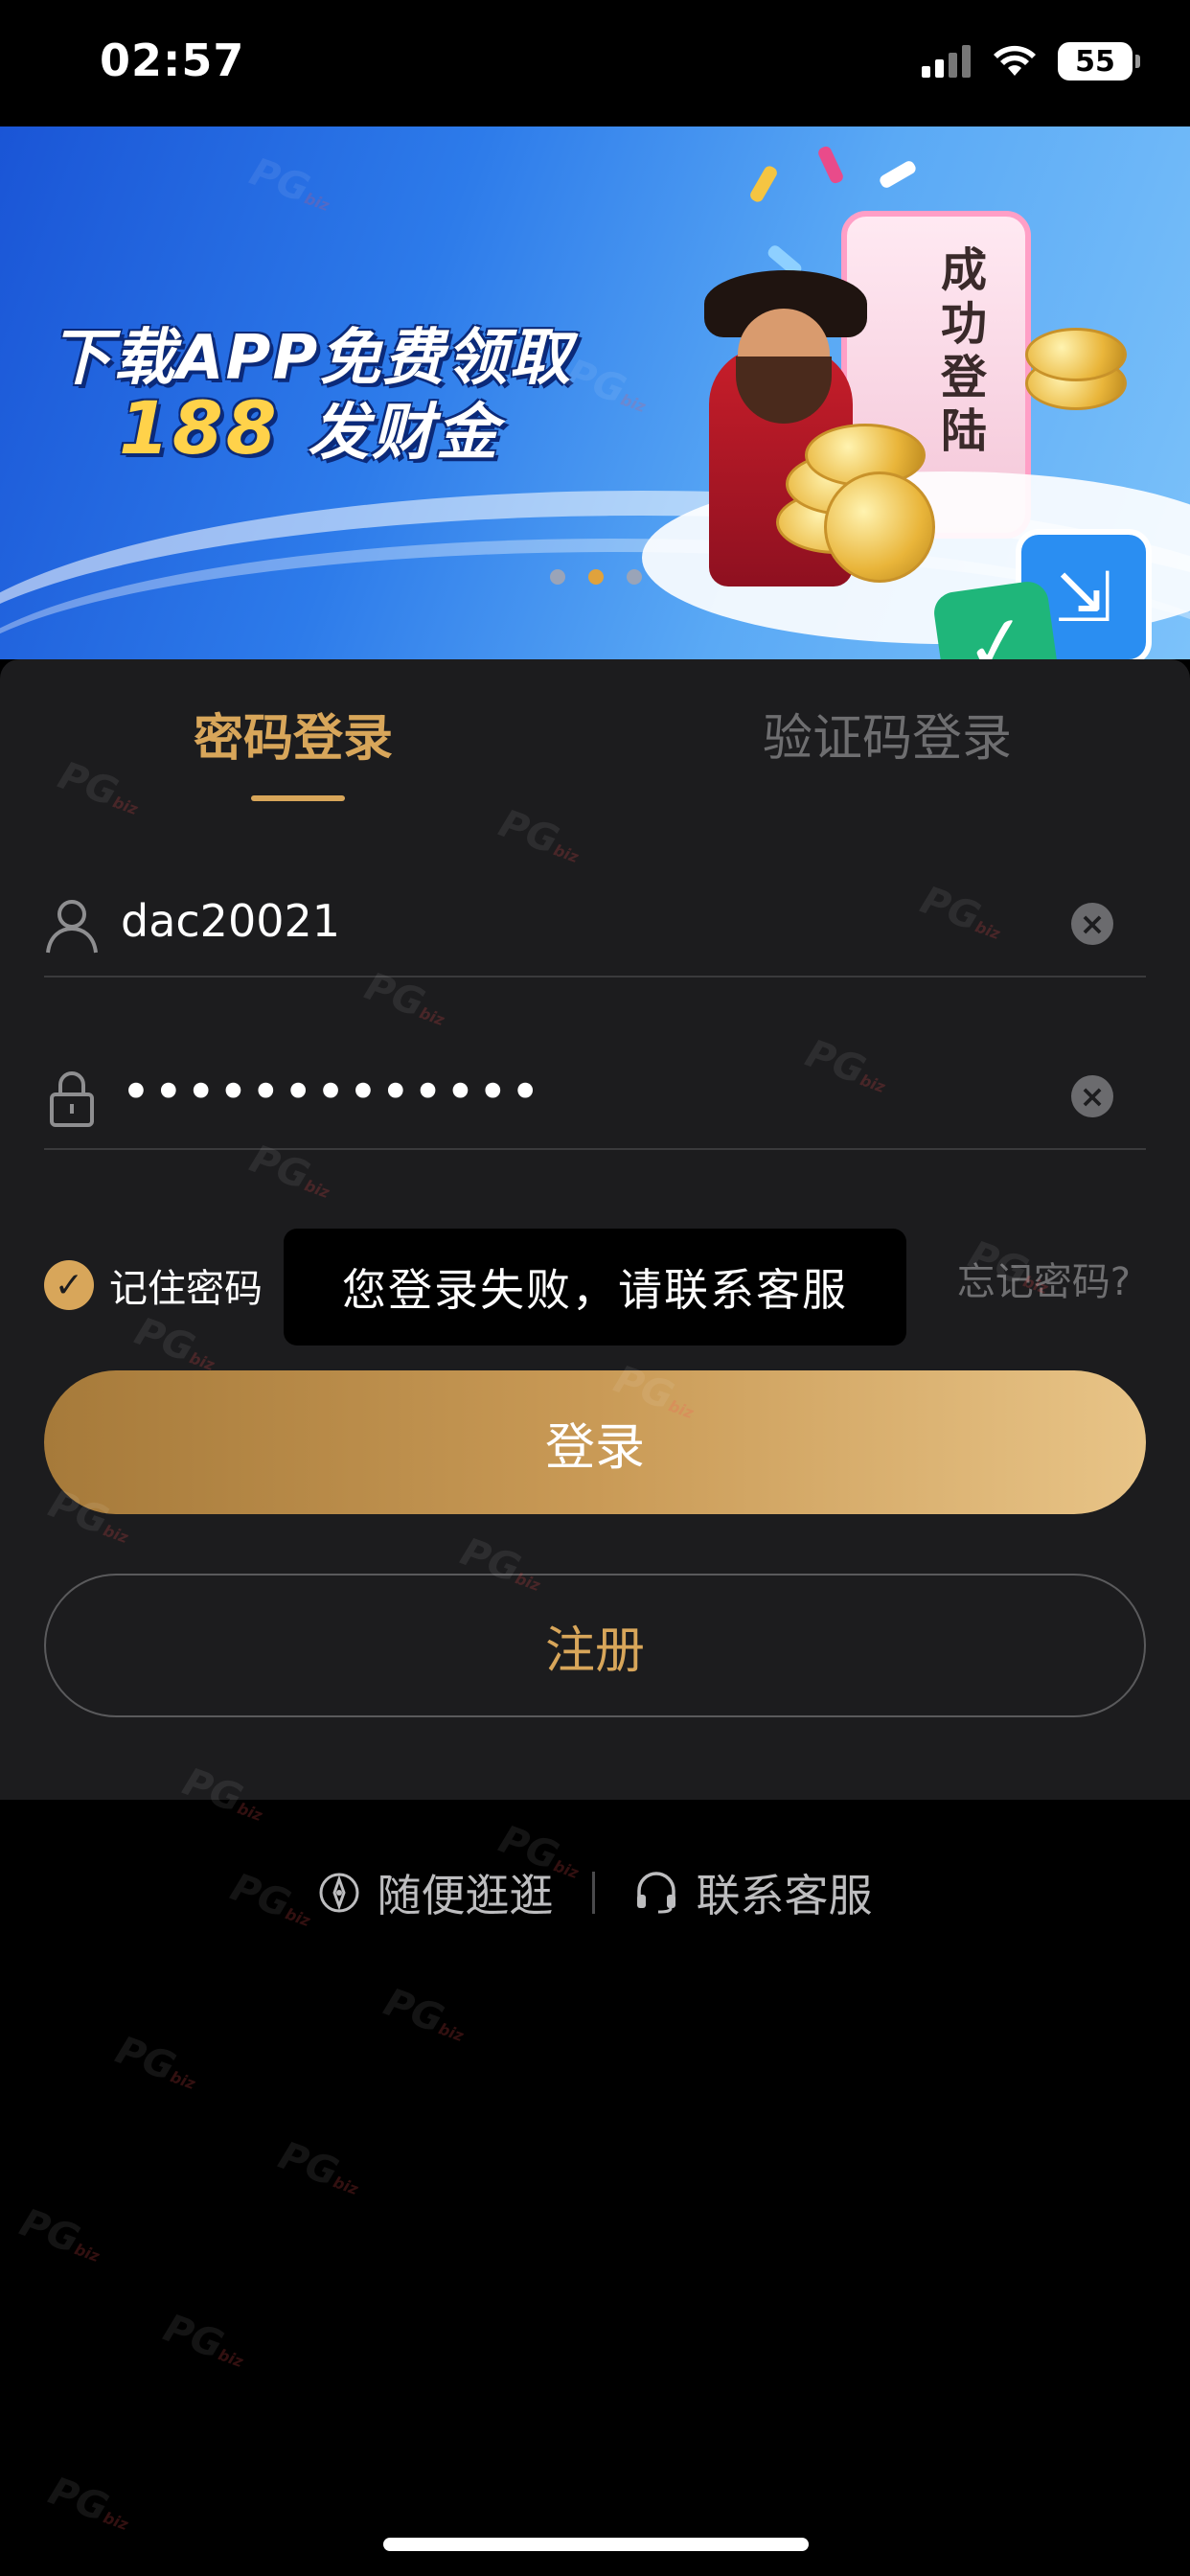 The image size is (1190, 2576). What do you see at coordinates (947, 62) in the screenshot?
I see `cellular-signal-icon` at bounding box center [947, 62].